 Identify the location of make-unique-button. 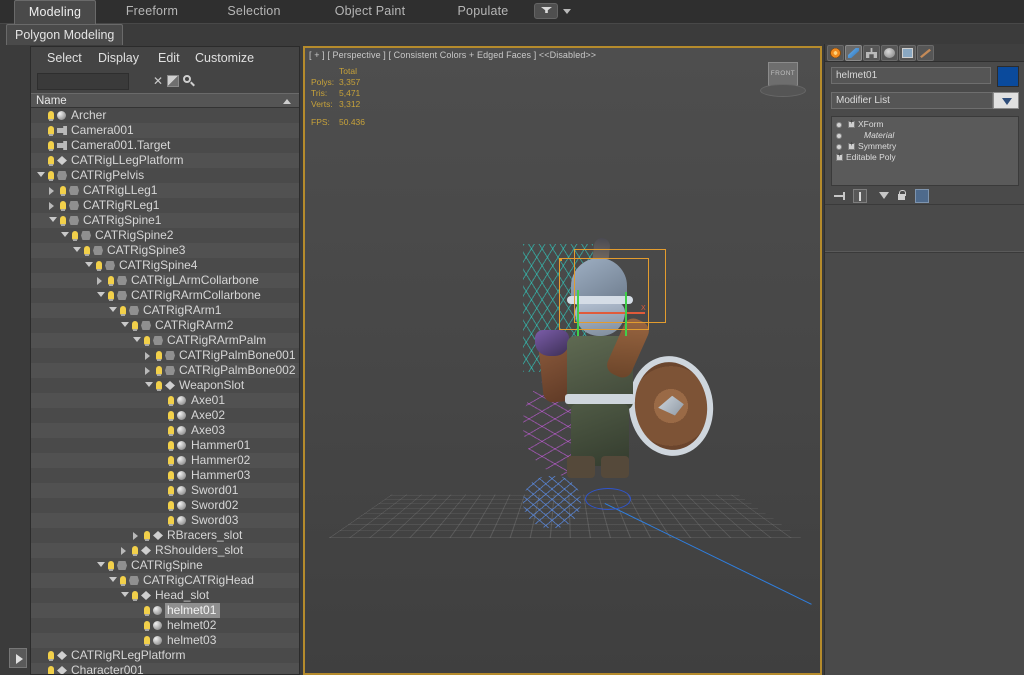
(884, 196).